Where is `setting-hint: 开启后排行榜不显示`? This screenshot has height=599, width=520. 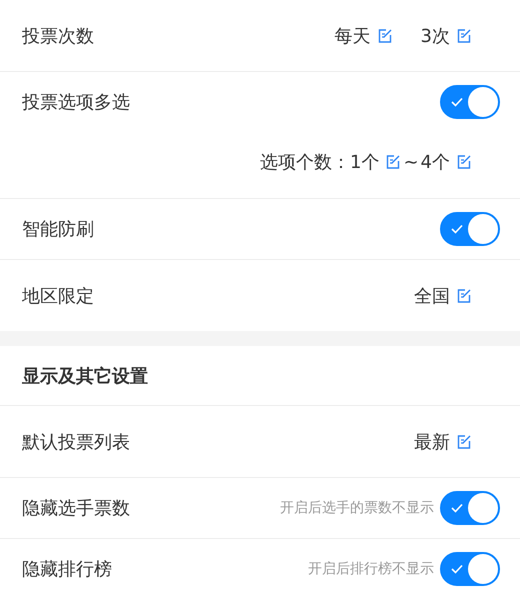 setting-hint: 开启后排行榜不显示 is located at coordinates (371, 569).